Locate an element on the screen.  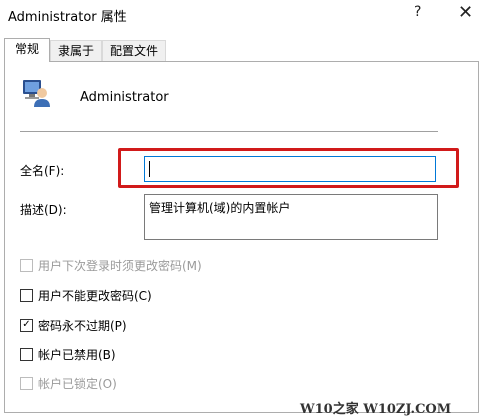
checkmark-icon: ✓ is located at coordinates (26, 324).